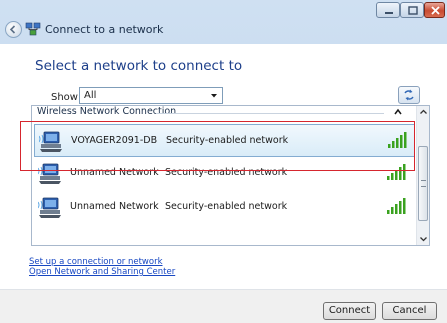 The height and width of the screenshot is (323, 447). I want to click on chevron-up-icon, so click(398, 112).